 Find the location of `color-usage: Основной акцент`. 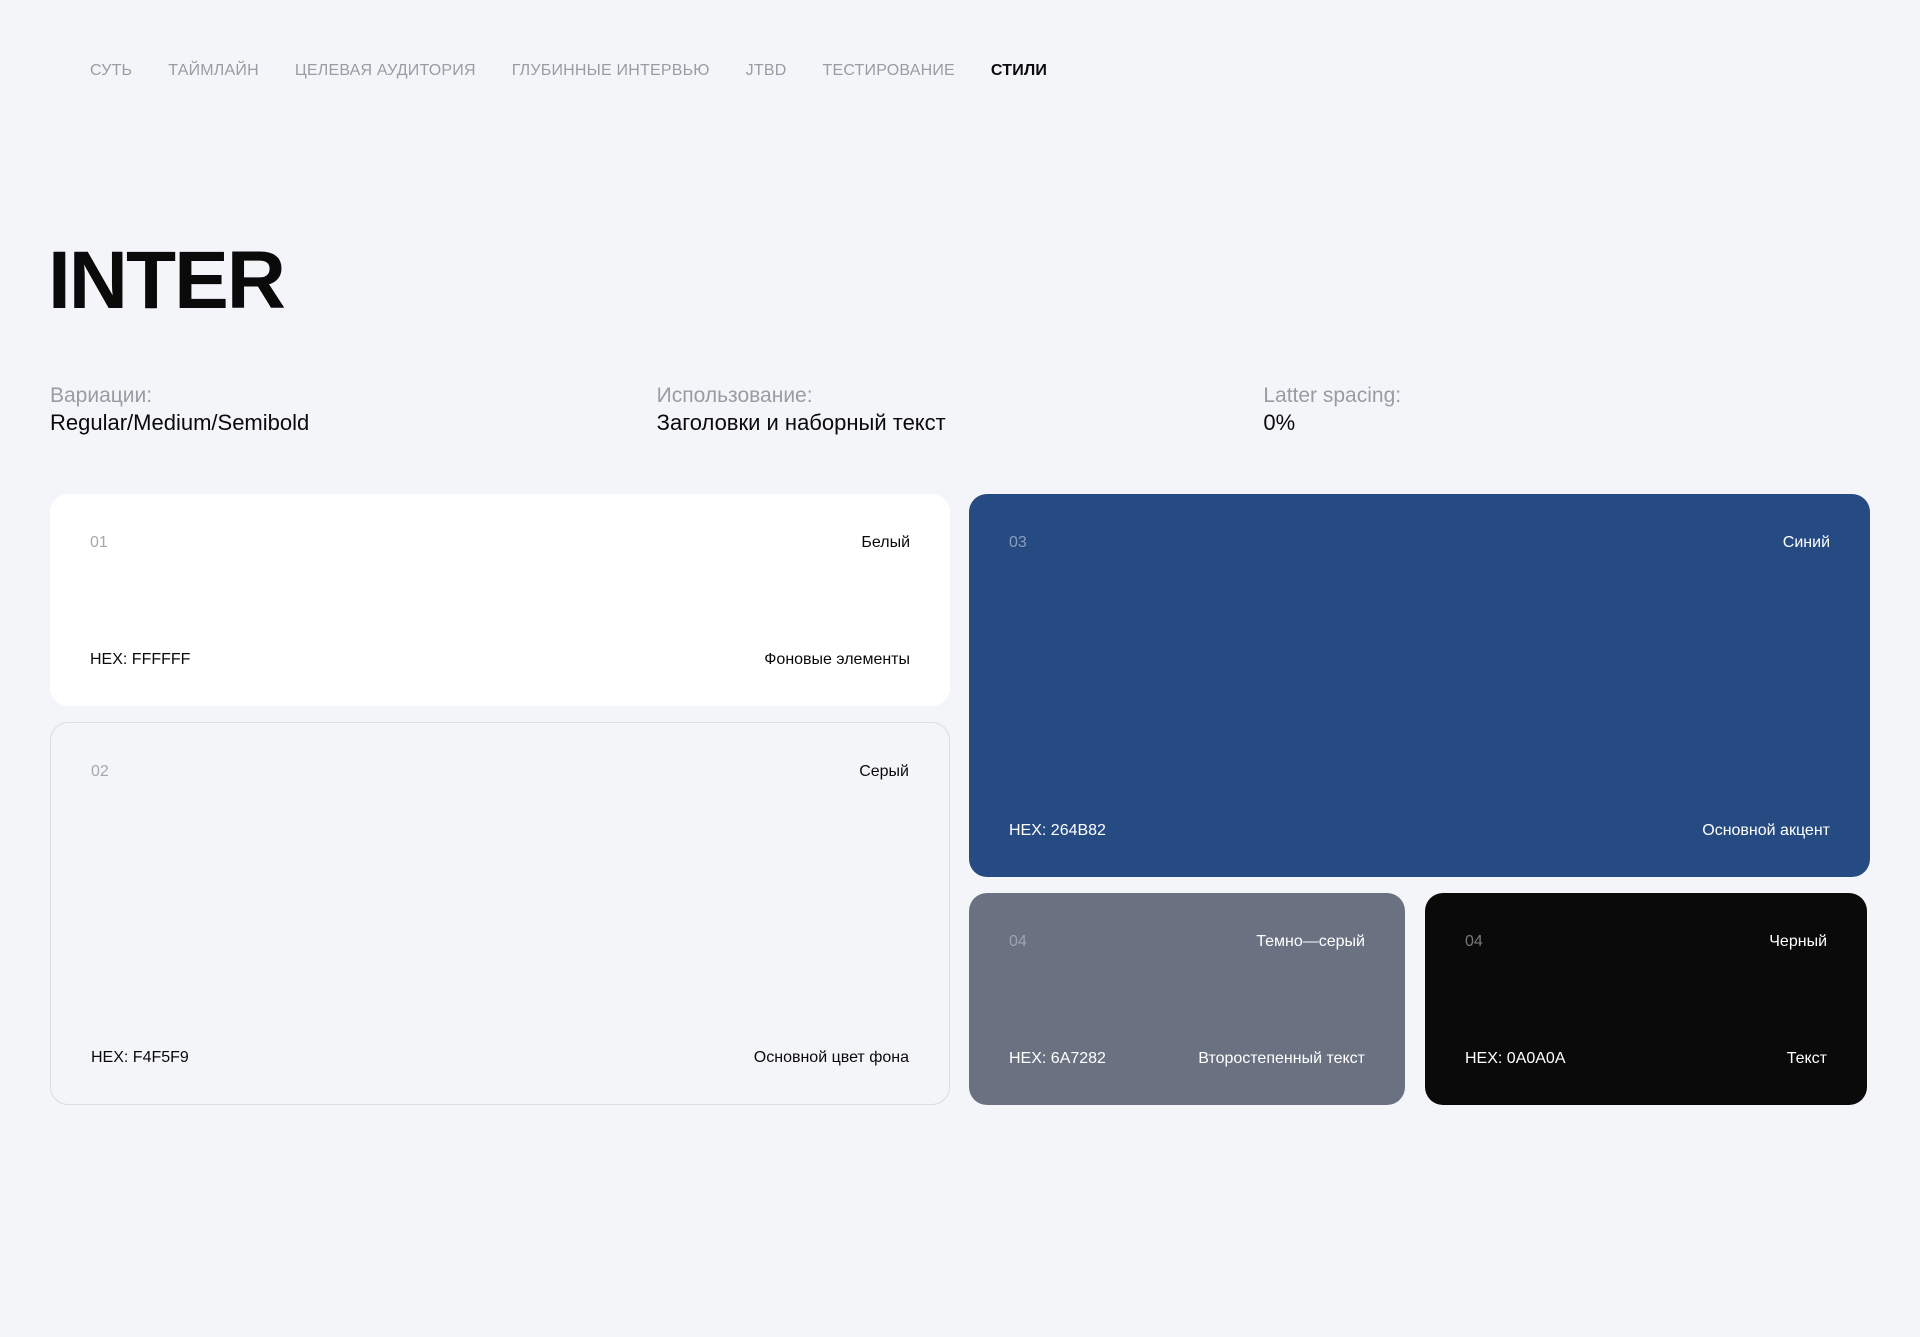

color-usage: Основной акцент is located at coordinates (1766, 830).